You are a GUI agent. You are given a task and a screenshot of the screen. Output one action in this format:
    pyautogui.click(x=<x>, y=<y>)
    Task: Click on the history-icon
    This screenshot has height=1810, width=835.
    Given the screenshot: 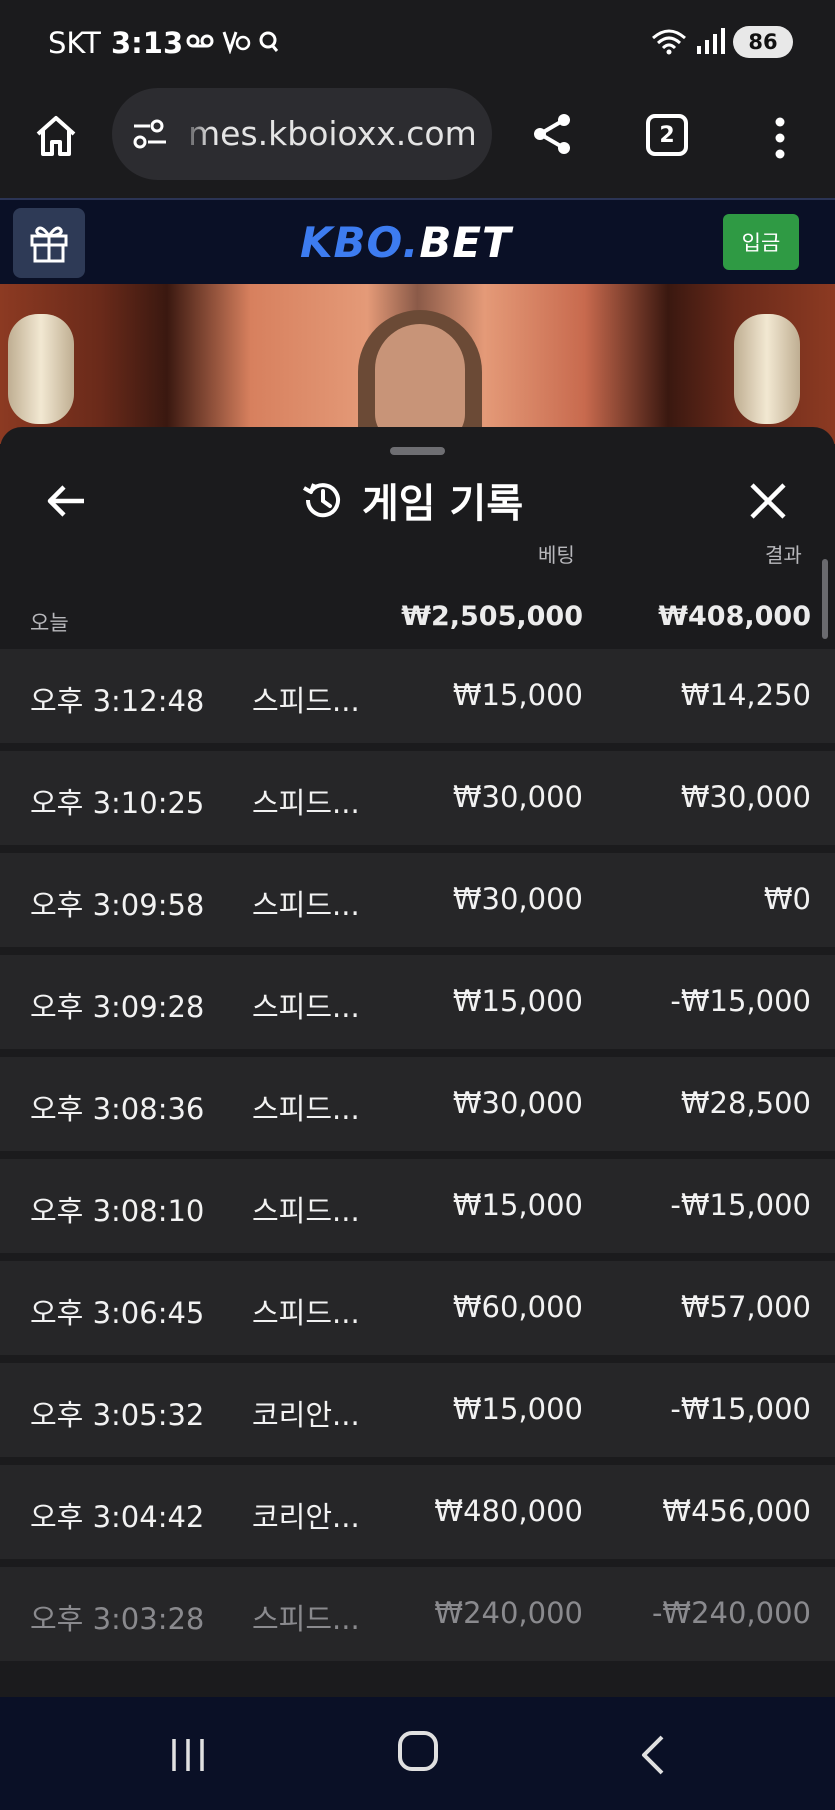 What is the action you would take?
    pyautogui.click(x=321, y=500)
    